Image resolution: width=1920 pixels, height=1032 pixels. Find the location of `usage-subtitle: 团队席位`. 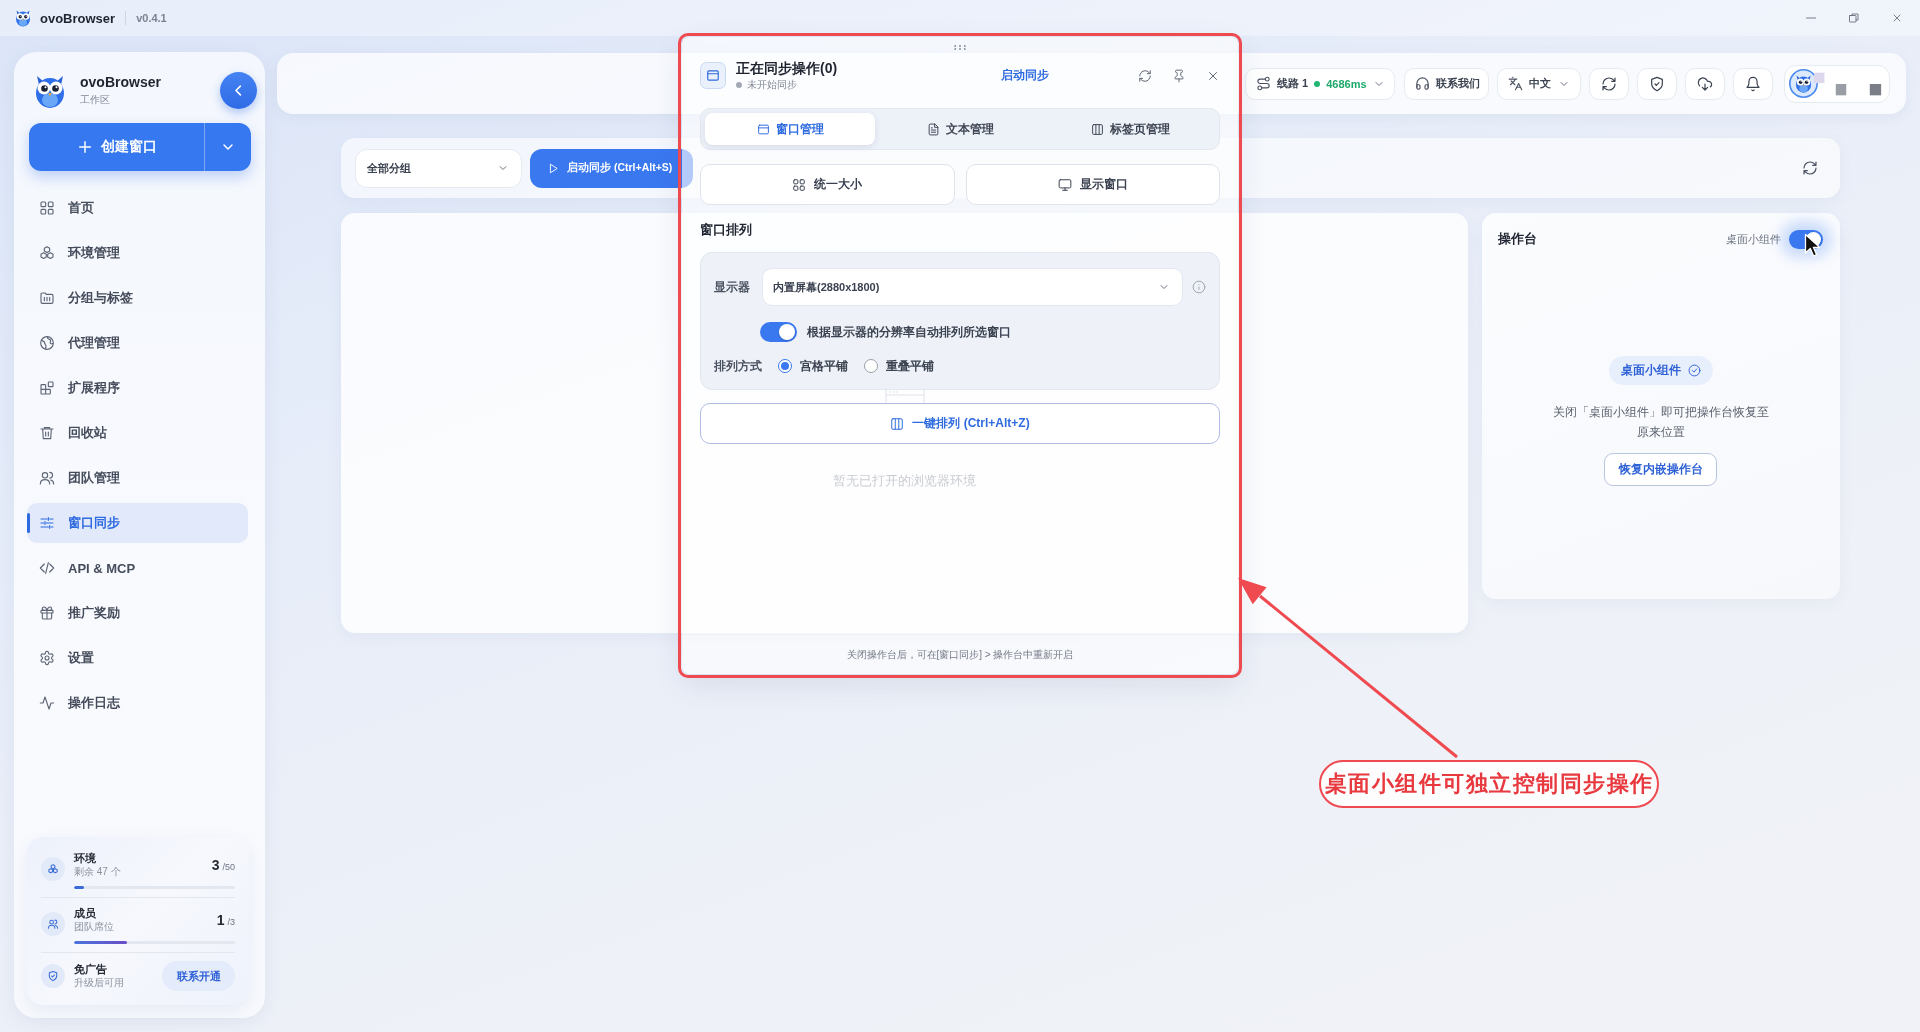

usage-subtitle: 团队席位 is located at coordinates (94, 927).